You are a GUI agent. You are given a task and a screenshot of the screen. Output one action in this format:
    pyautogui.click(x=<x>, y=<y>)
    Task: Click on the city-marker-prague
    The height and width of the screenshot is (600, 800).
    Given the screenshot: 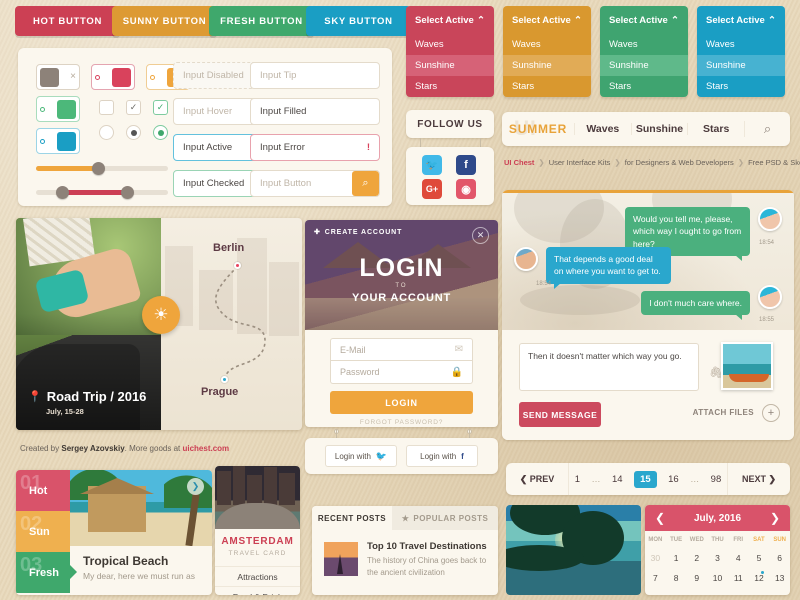 What is the action you would take?
    pyautogui.click(x=224, y=379)
    